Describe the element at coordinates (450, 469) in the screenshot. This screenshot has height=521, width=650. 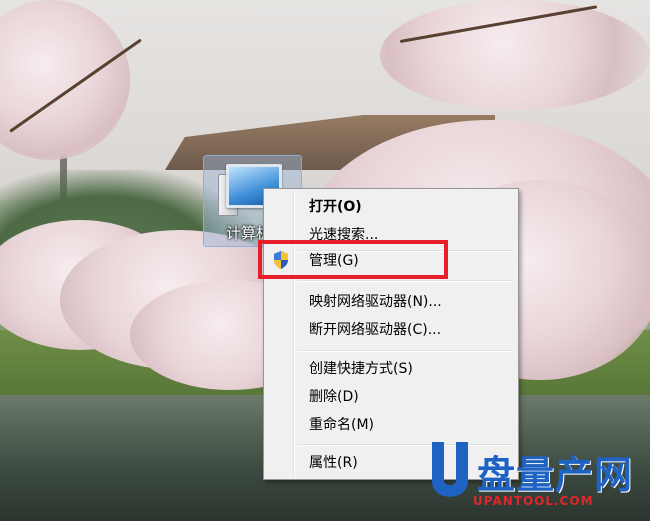
I see `u-logo-icon` at that location.